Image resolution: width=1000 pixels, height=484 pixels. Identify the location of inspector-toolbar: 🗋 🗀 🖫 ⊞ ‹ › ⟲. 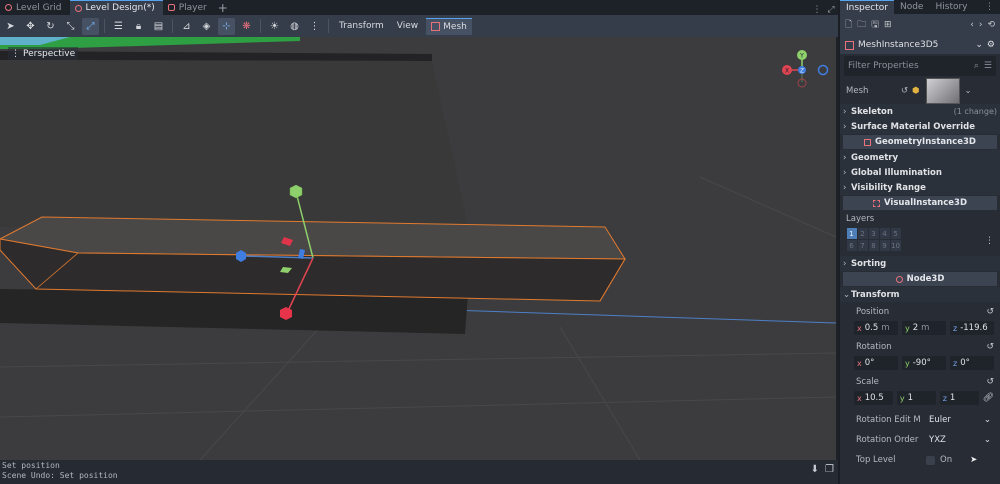
(920, 25).